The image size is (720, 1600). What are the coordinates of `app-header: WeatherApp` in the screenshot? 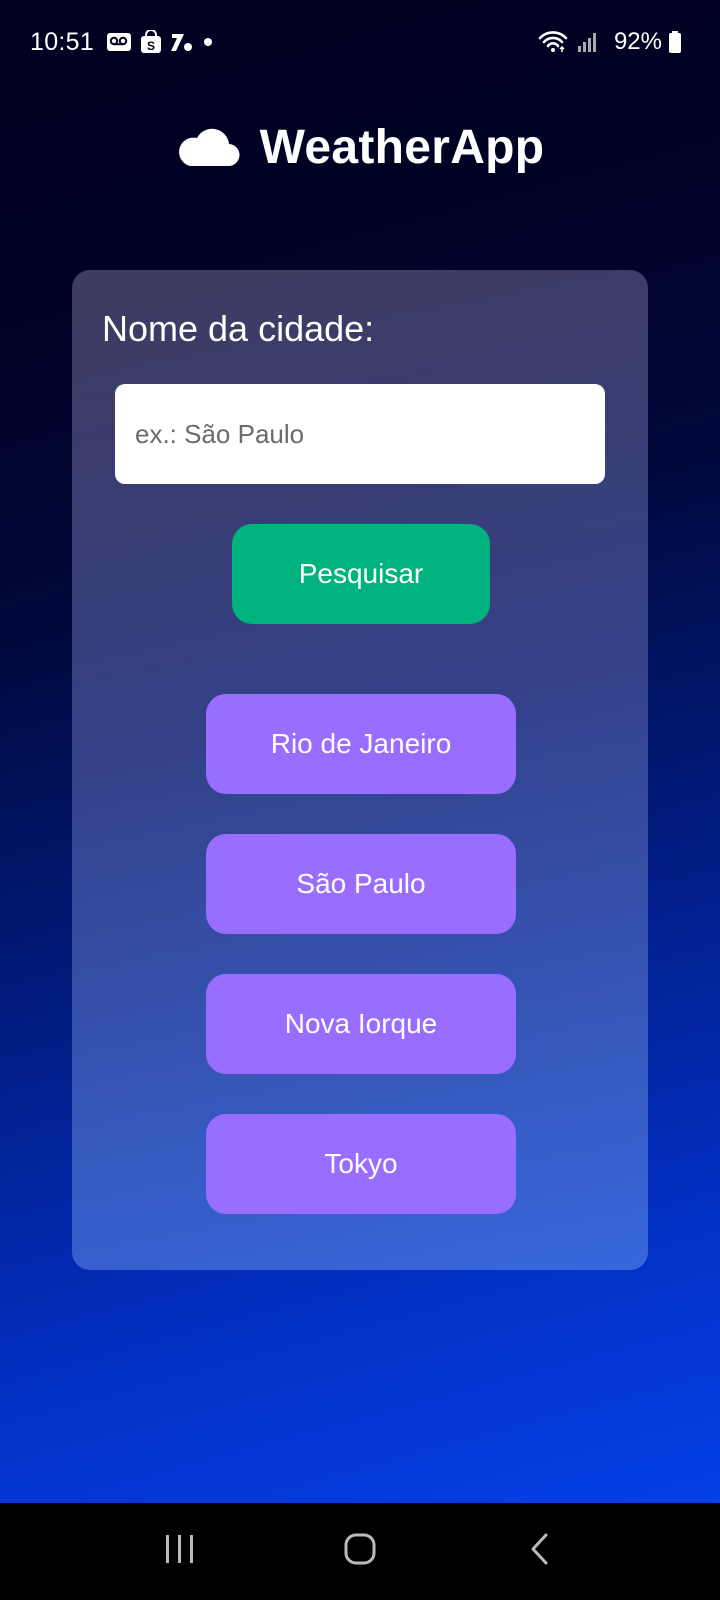 It's located at (360, 147).